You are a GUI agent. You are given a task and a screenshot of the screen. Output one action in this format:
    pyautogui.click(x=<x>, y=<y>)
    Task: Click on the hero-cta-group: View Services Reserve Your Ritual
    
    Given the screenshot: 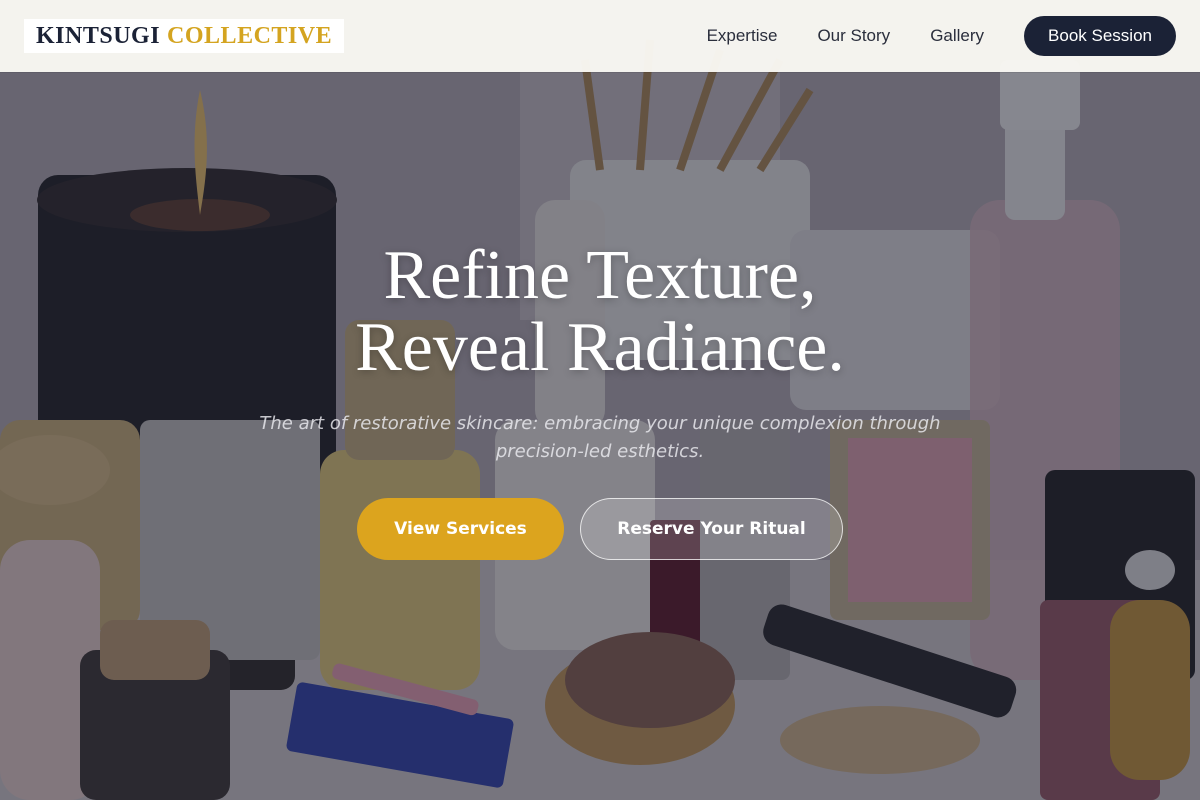 What is the action you would take?
    pyautogui.click(x=600, y=529)
    